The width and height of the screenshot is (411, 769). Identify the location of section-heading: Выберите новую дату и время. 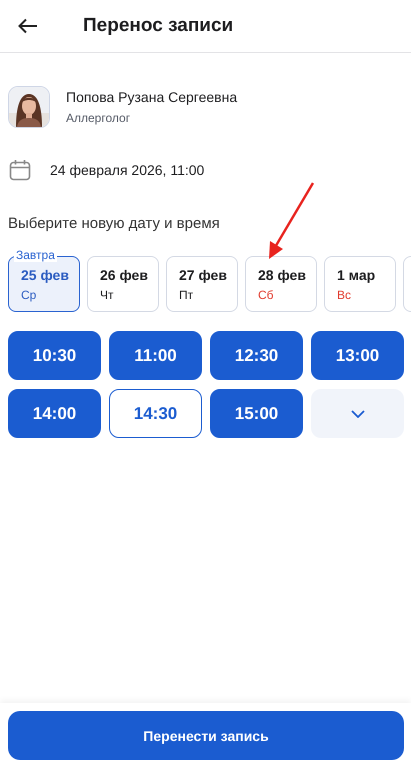
(114, 223).